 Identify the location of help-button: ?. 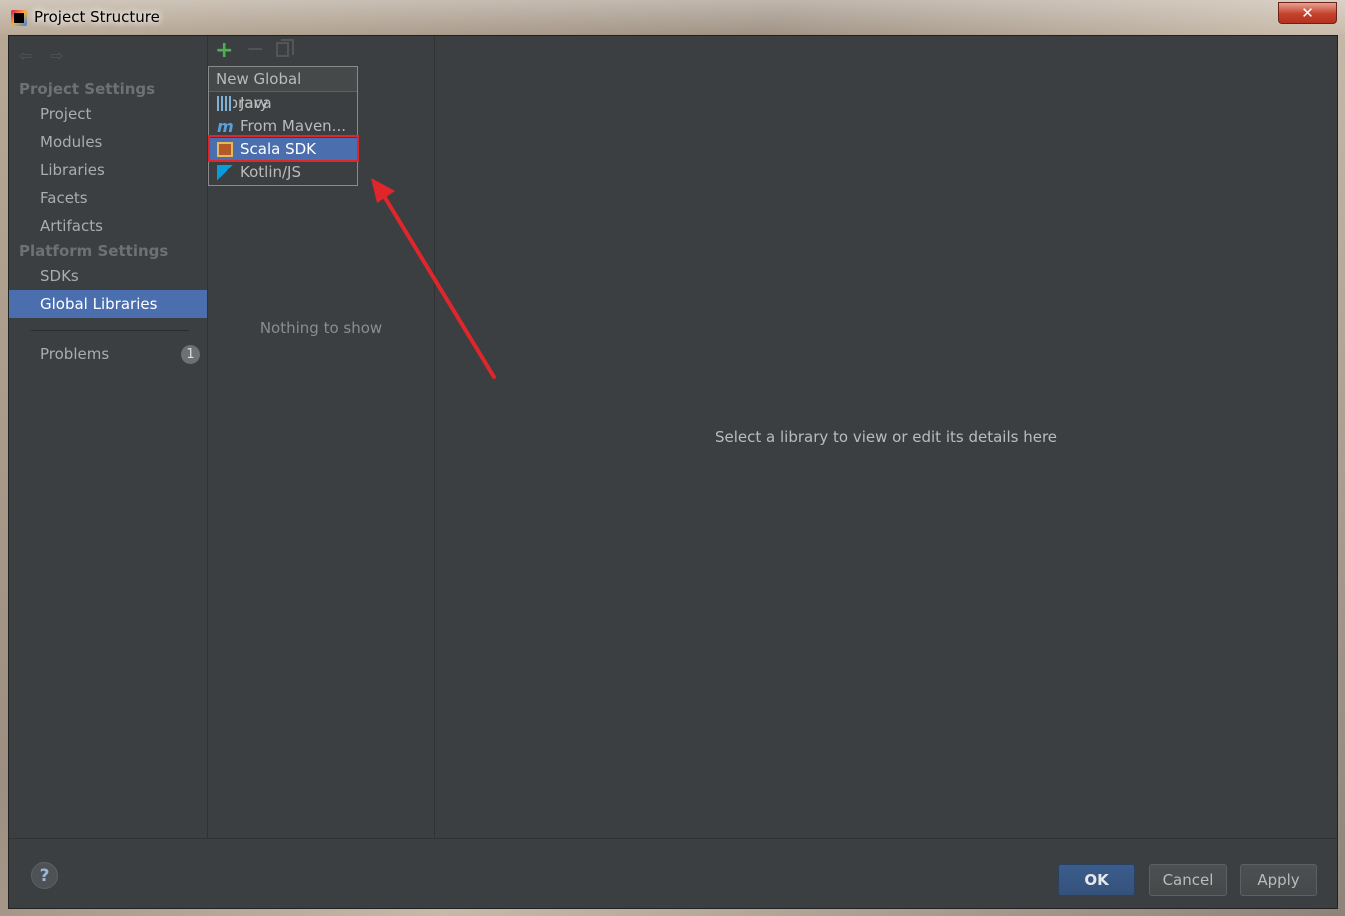
(44, 875).